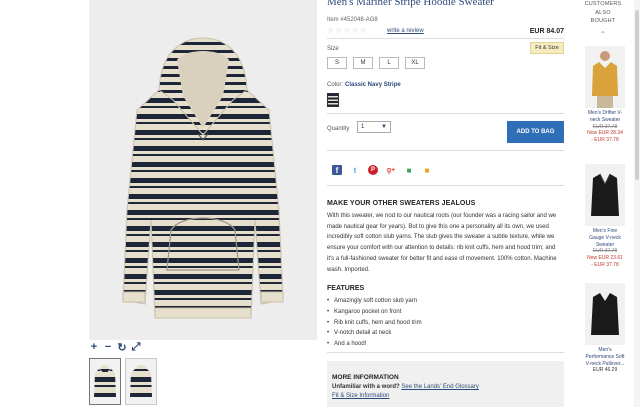 This screenshot has width=640, height=407. Describe the element at coordinates (355, 170) in the screenshot. I see `twitter-icon: t` at that location.